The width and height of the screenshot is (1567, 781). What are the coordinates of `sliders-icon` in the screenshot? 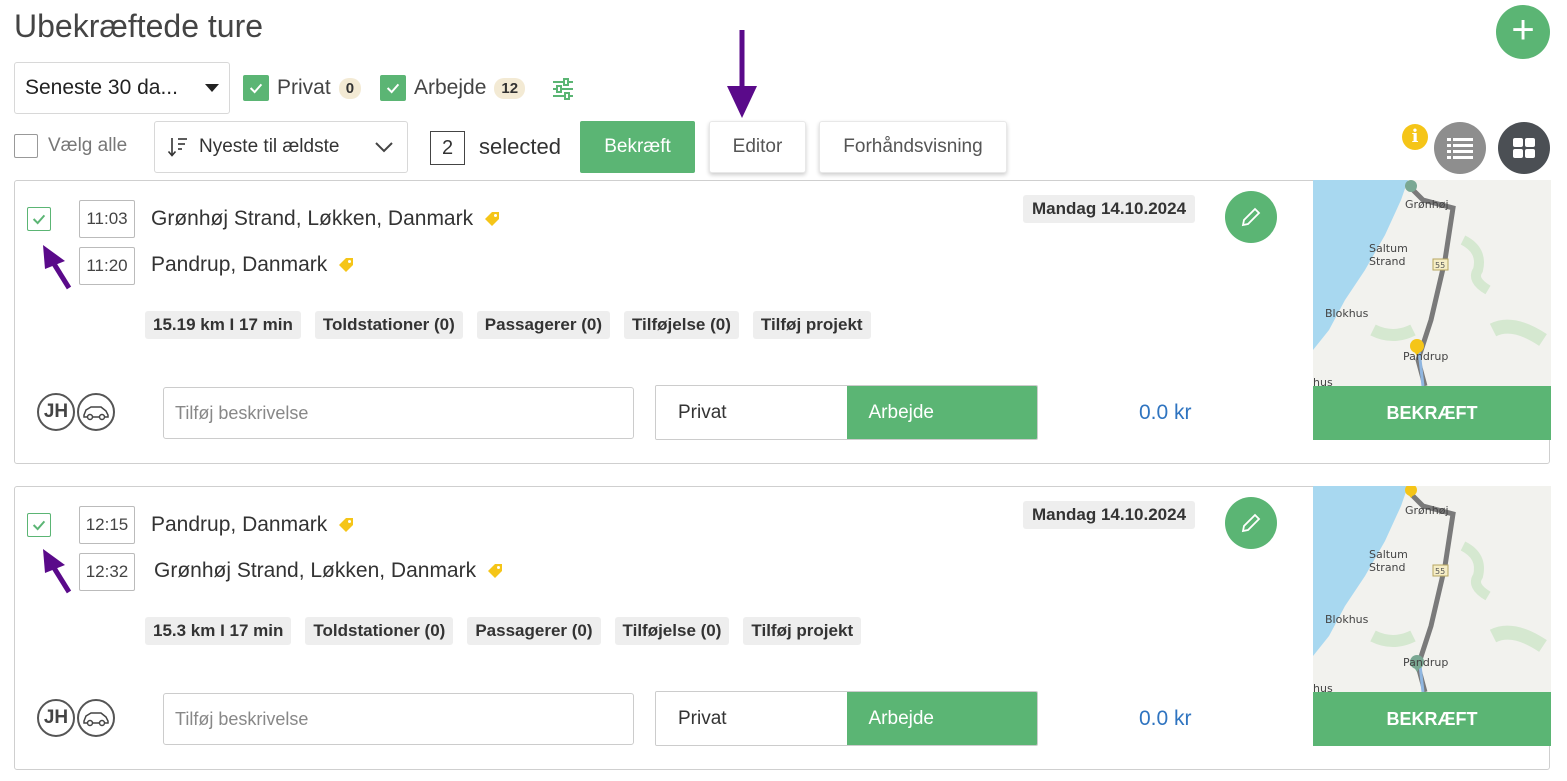 It's located at (563, 89).